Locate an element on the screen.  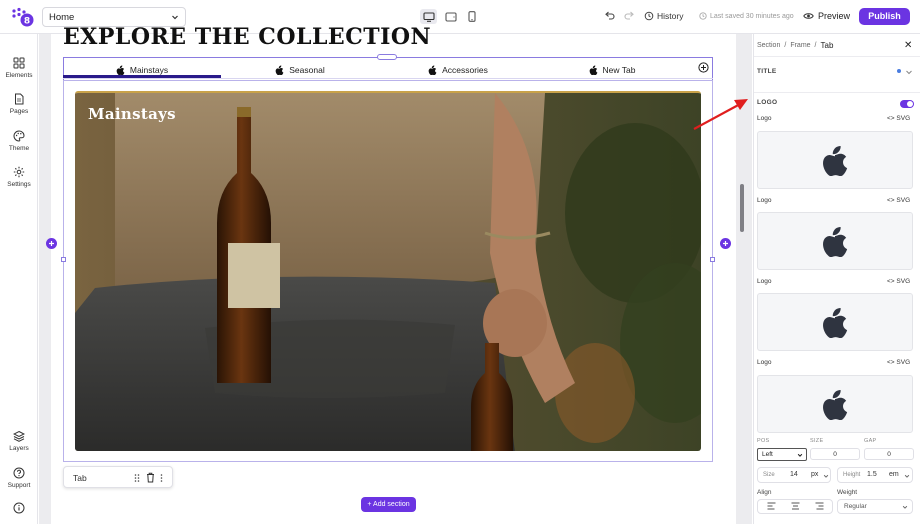
position-select: Left is located at coordinates (782, 454).